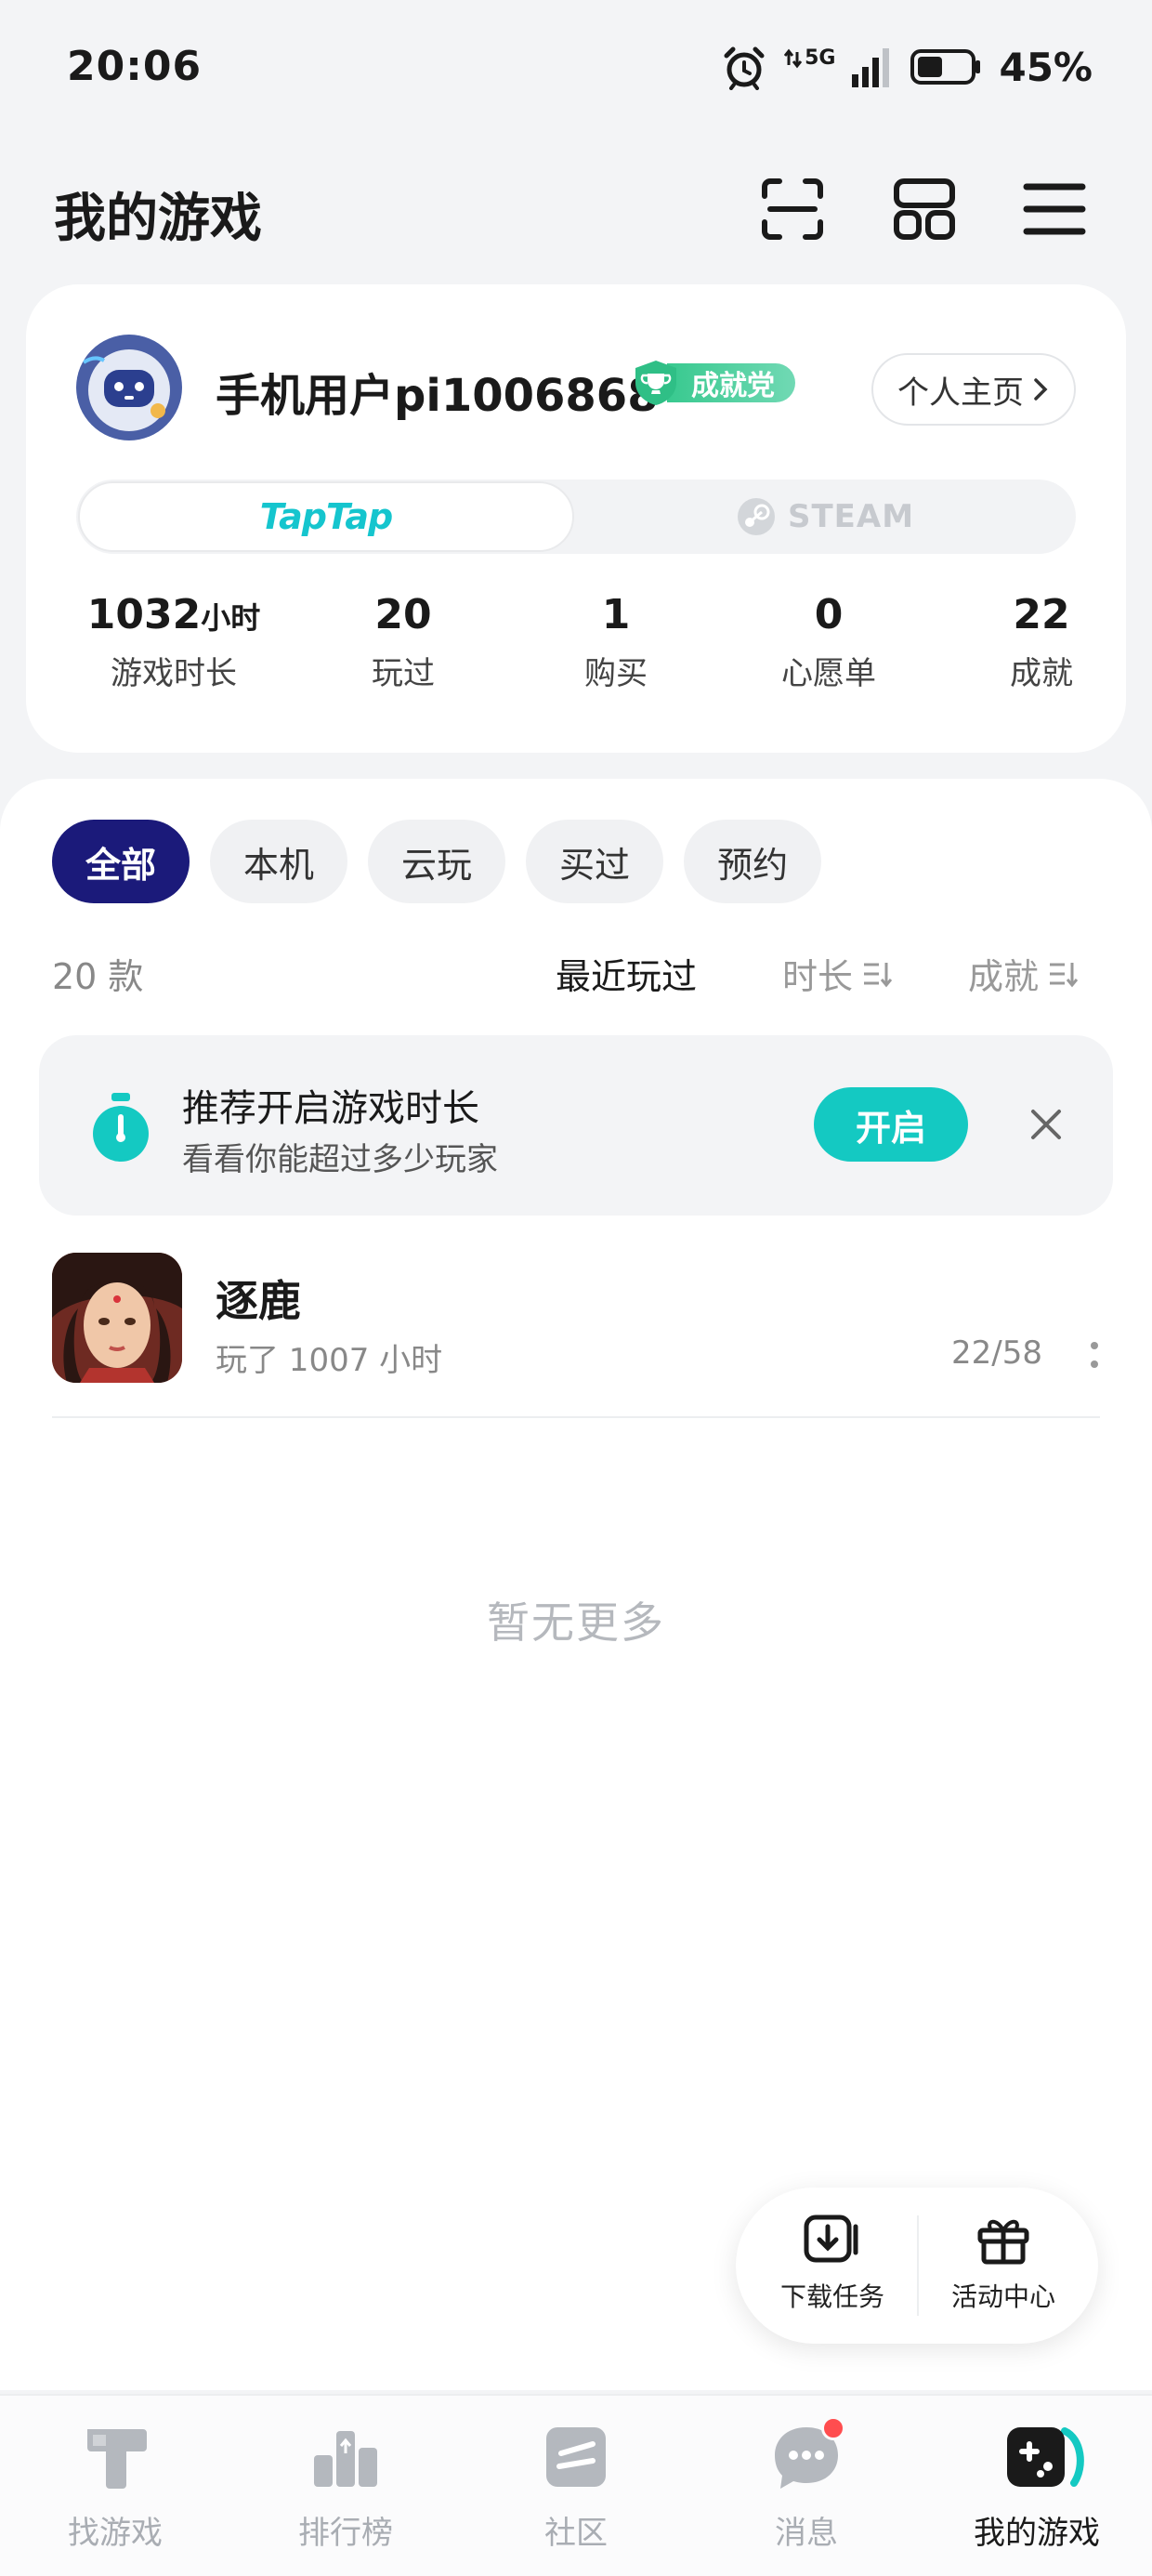 The image size is (1152, 2576). I want to click on page-title: 我的游戏, so click(158, 219).